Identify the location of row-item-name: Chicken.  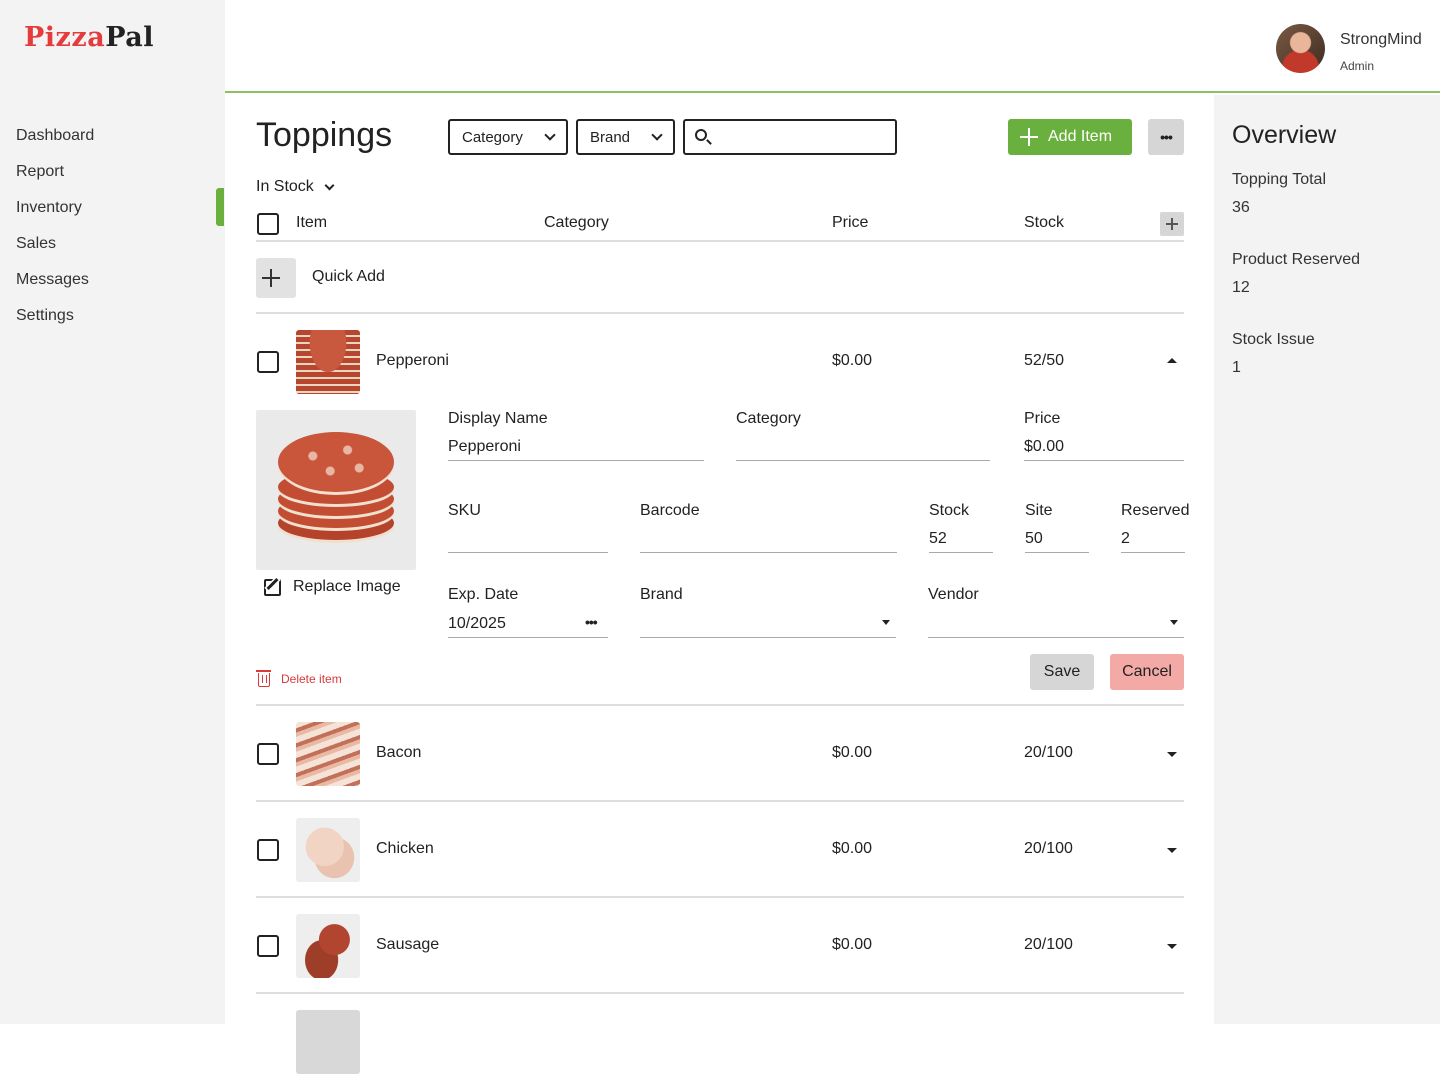
(405, 848).